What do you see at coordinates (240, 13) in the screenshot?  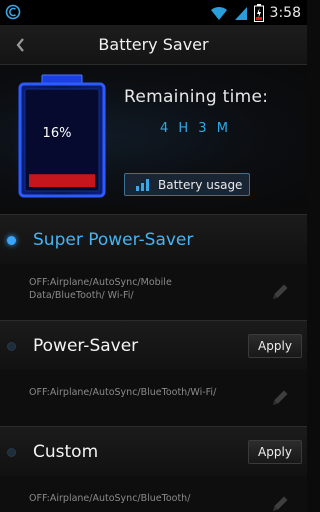 I see `signal-icon` at bounding box center [240, 13].